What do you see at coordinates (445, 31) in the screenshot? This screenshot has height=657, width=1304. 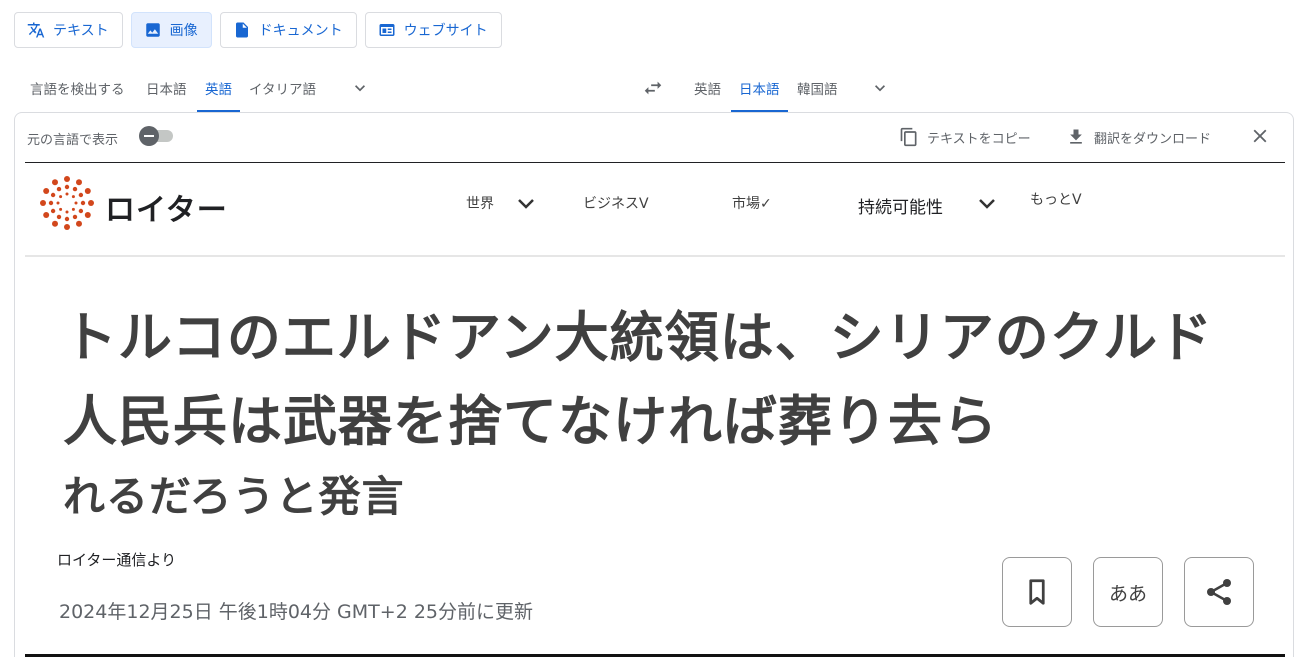 I see `mode-website-label: ウェブサイト` at bounding box center [445, 31].